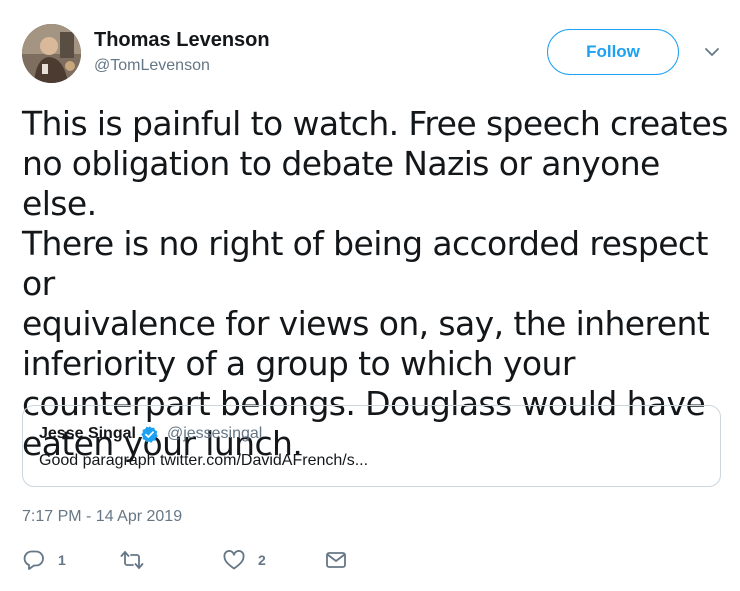 The height and width of the screenshot is (591, 740). What do you see at coordinates (371, 434) in the screenshot?
I see `quoted-tweet-header: Jesse Singal @jessesingal` at bounding box center [371, 434].